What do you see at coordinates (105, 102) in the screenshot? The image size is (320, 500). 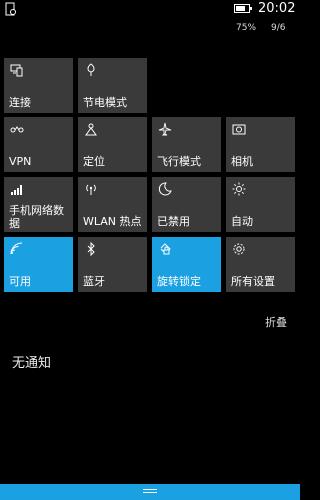 I see `tile-label: 节电模式` at bounding box center [105, 102].